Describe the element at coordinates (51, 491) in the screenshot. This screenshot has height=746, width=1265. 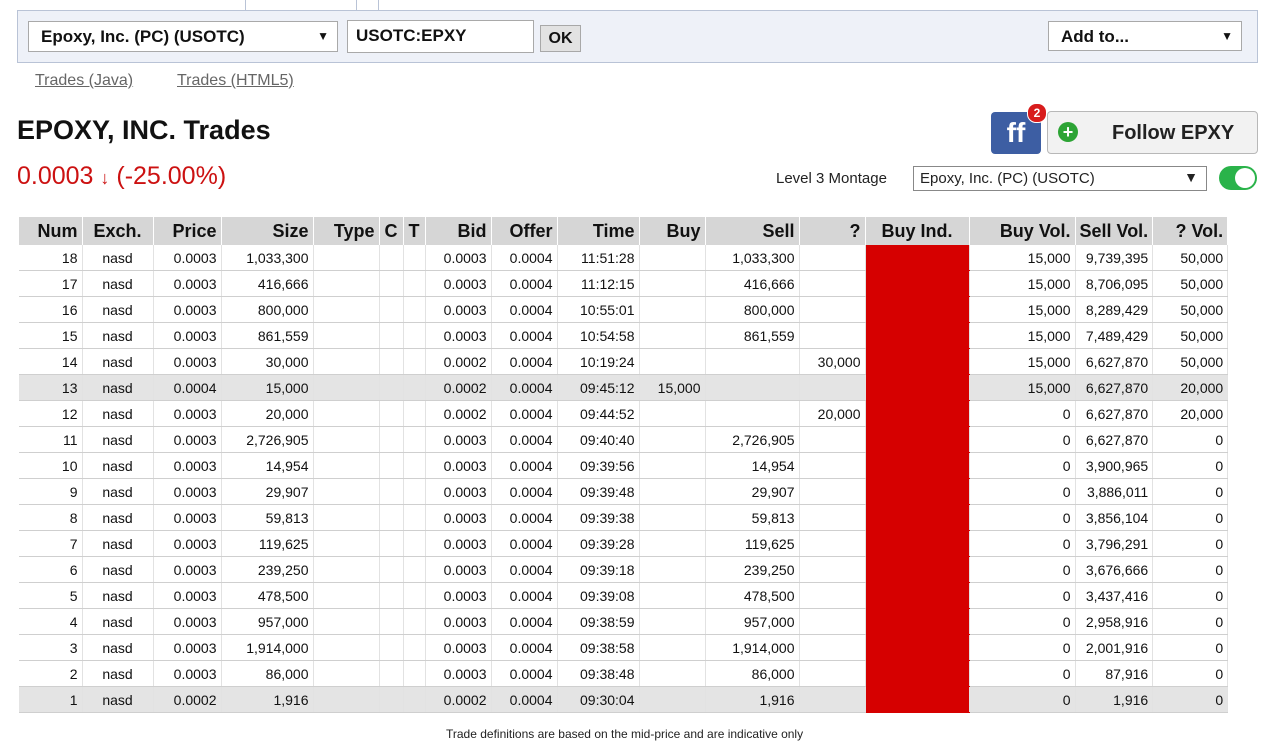
I see `table-cell: 9` at that location.